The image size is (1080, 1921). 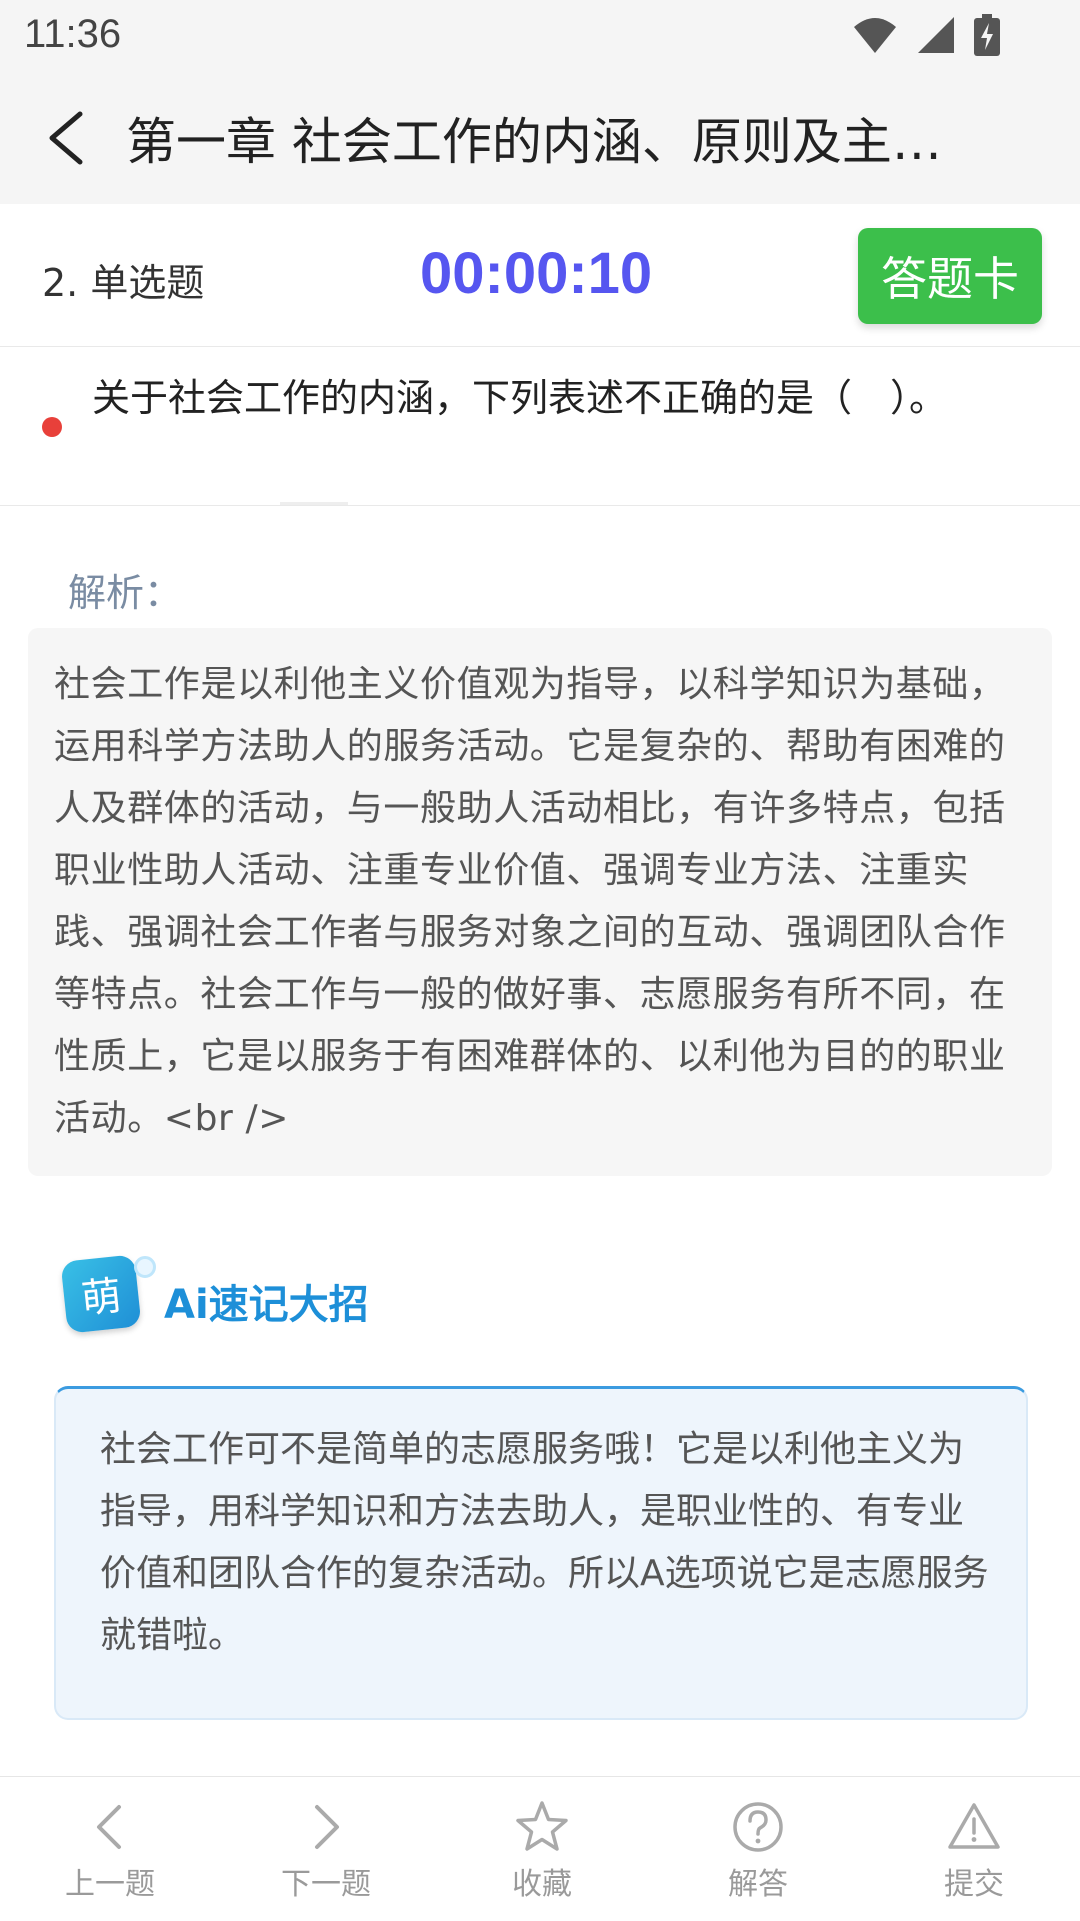 What do you see at coordinates (125, 593) in the screenshot?
I see `analysis-label: 解析：` at bounding box center [125, 593].